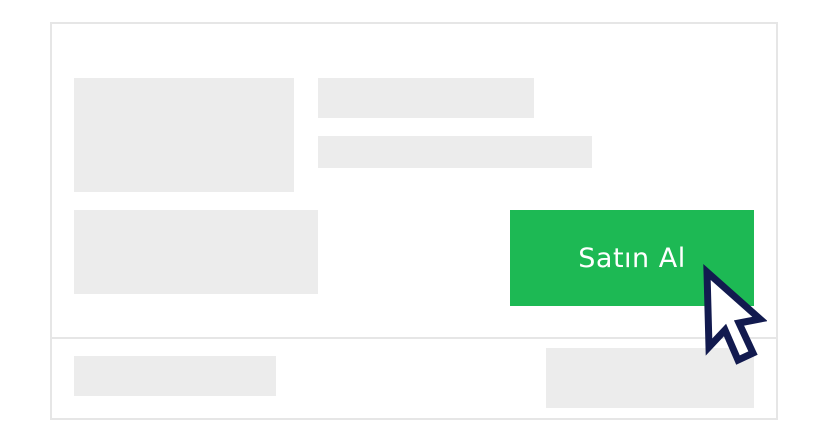 The width and height of the screenshot is (828, 436). I want to click on product-title-placeholder, so click(426, 98).